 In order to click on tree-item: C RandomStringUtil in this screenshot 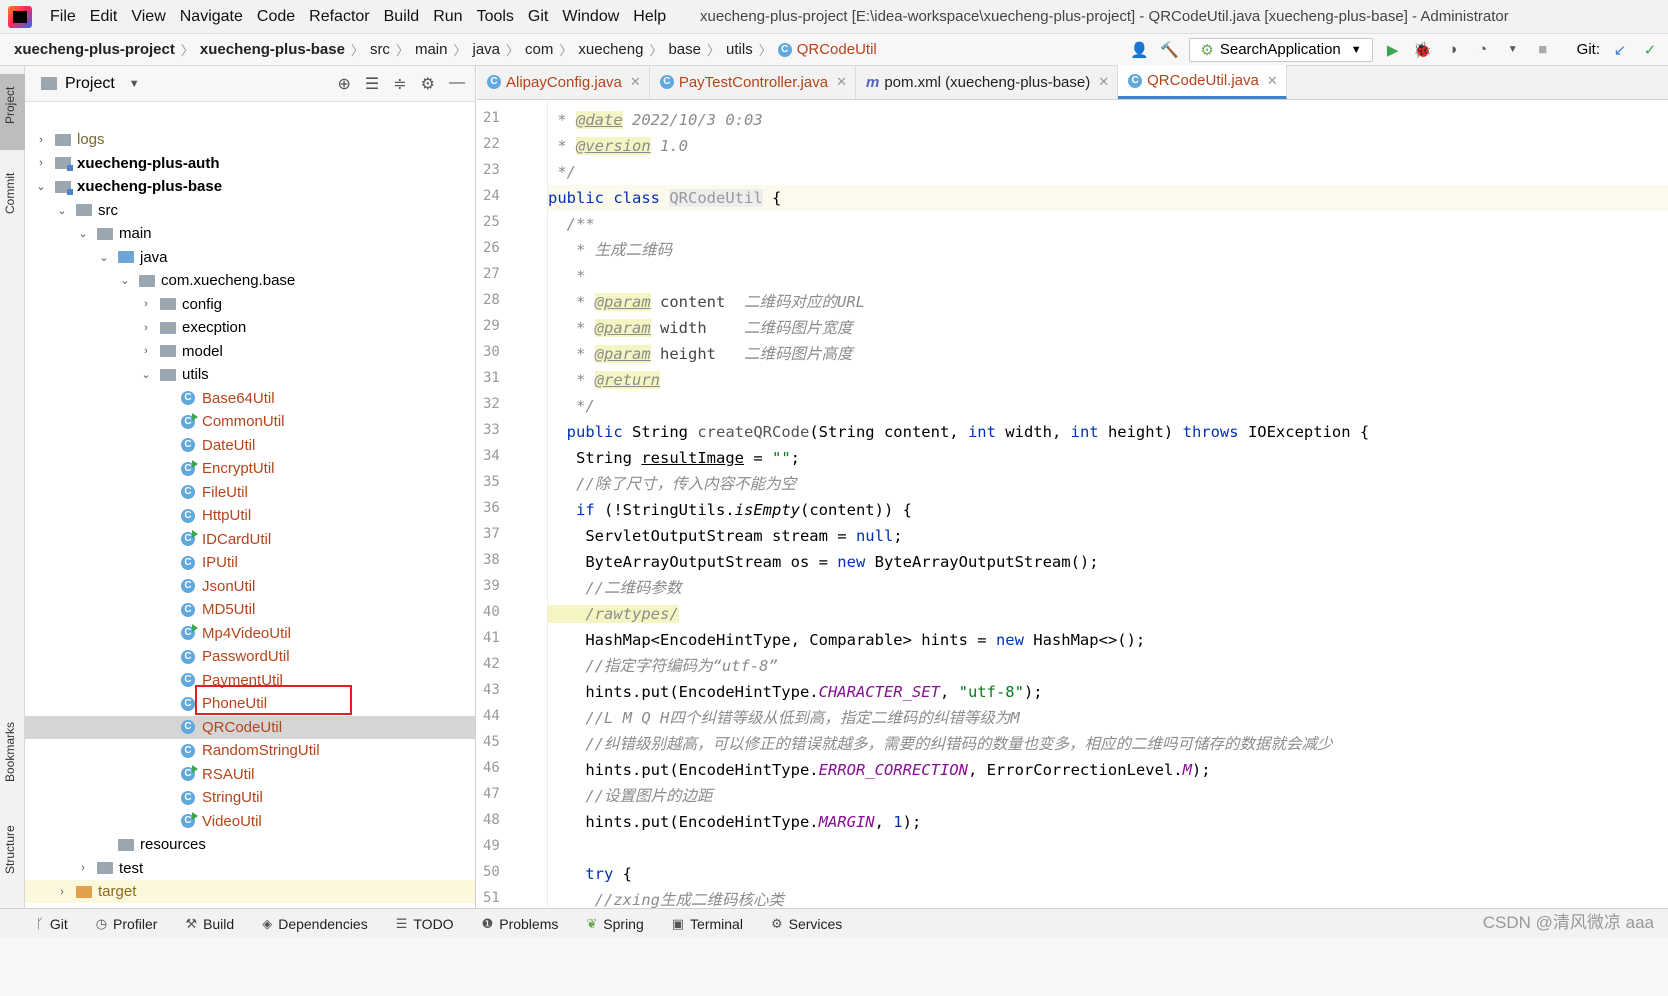, I will do `click(250, 750)`.